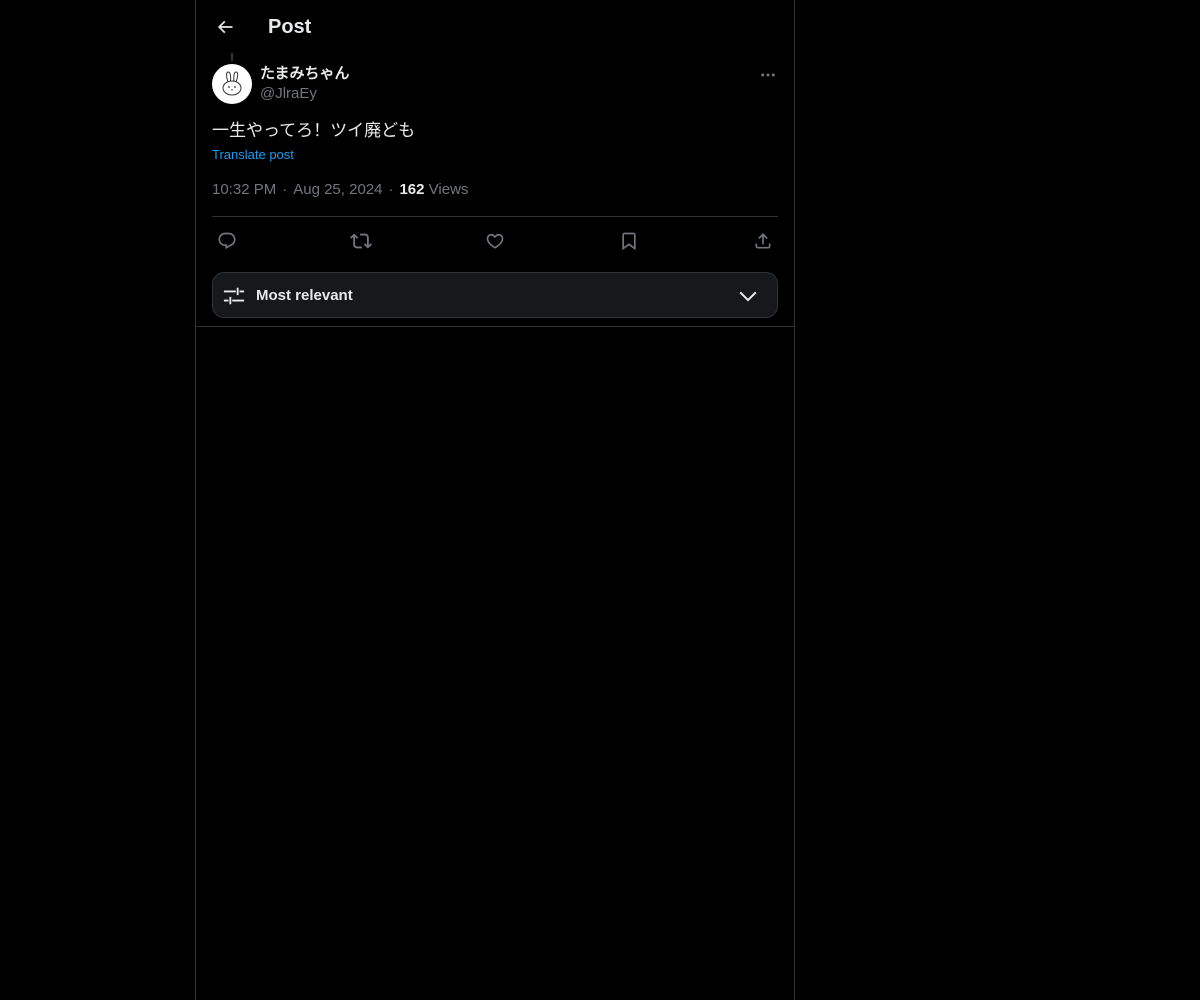  What do you see at coordinates (234, 296) in the screenshot?
I see `sliders-icon` at bounding box center [234, 296].